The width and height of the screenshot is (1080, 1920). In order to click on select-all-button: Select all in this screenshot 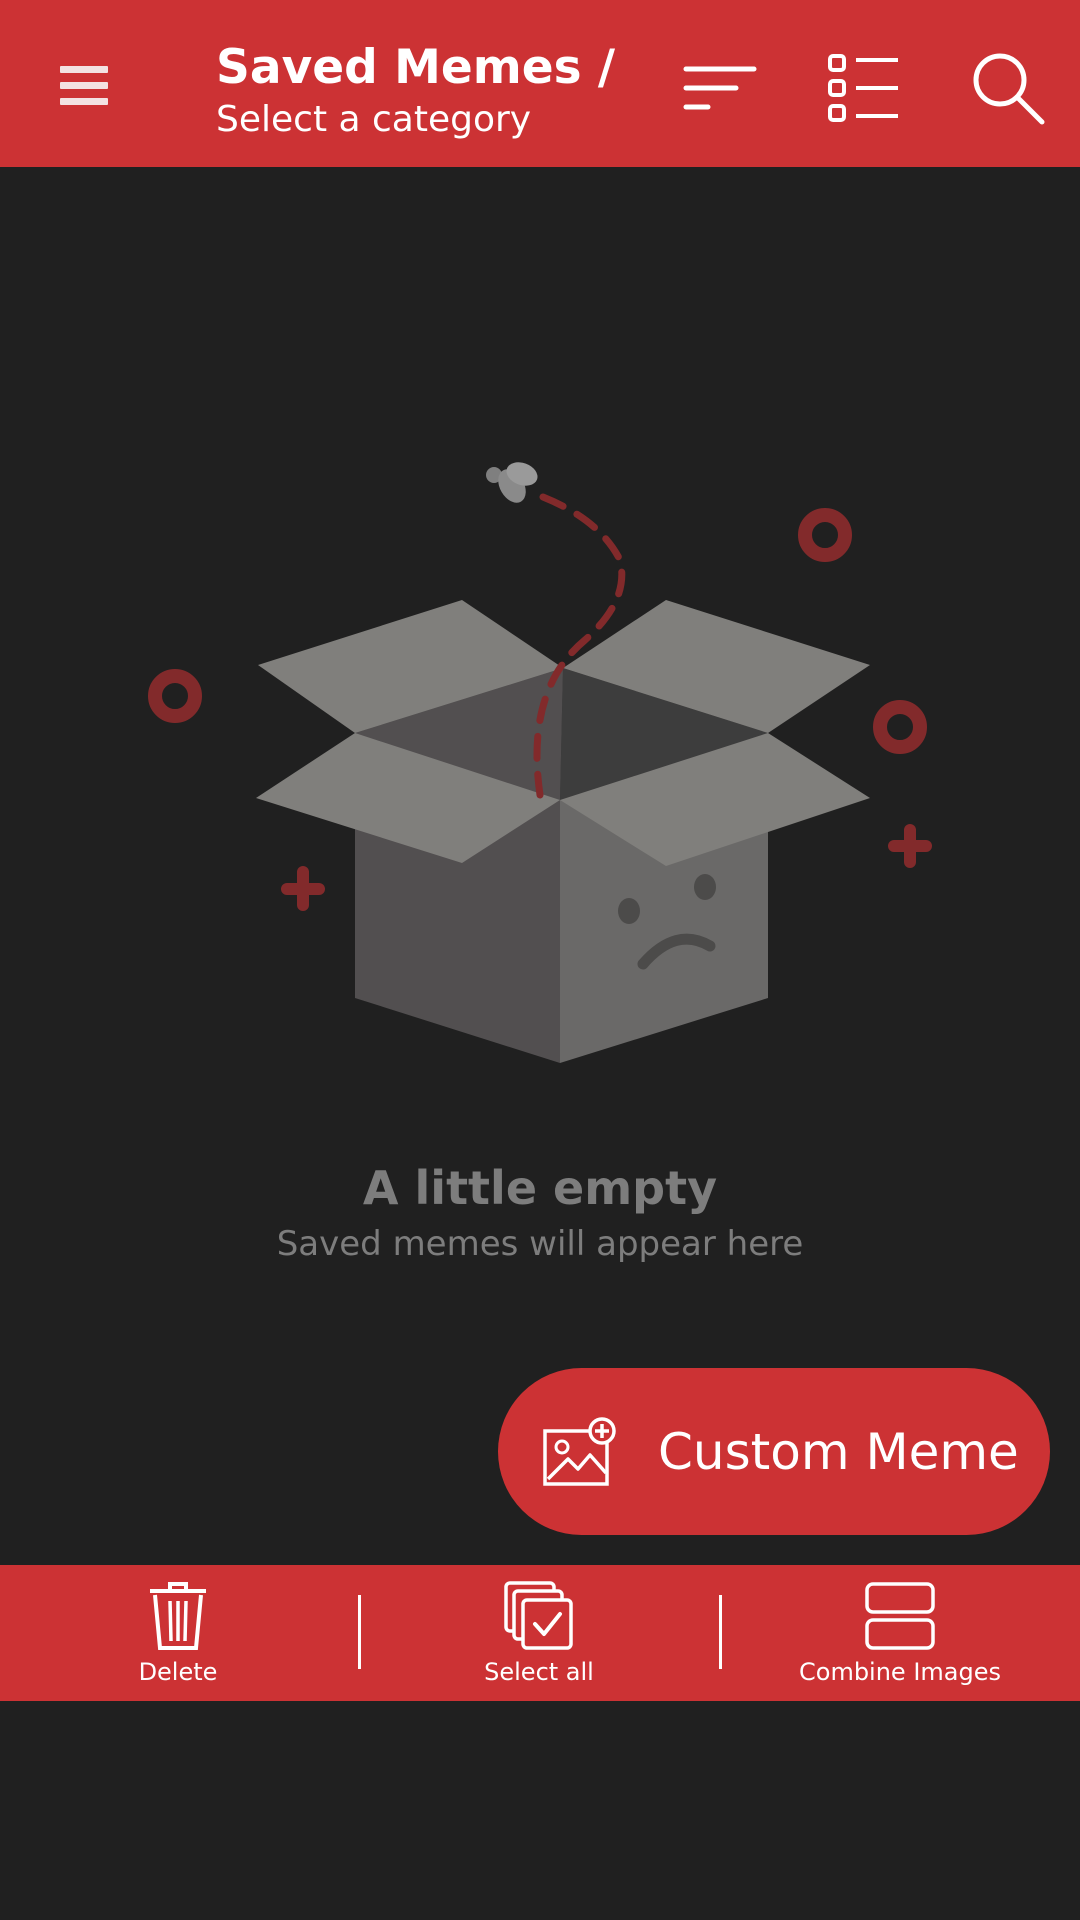, I will do `click(539, 1633)`.